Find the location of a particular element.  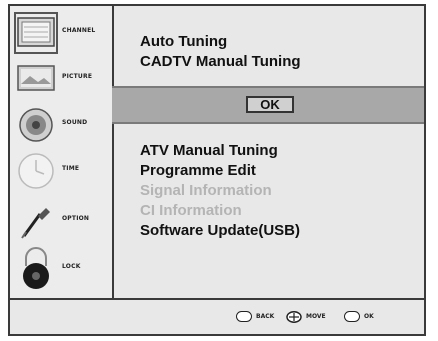

hint-ok-label: OK is located at coordinates (369, 316).